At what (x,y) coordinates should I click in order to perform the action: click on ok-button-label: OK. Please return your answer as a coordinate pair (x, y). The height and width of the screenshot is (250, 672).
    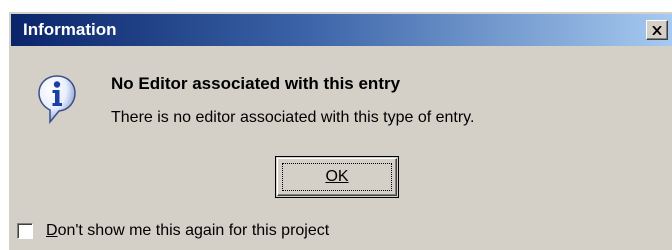
    Looking at the image, I should click on (337, 176).